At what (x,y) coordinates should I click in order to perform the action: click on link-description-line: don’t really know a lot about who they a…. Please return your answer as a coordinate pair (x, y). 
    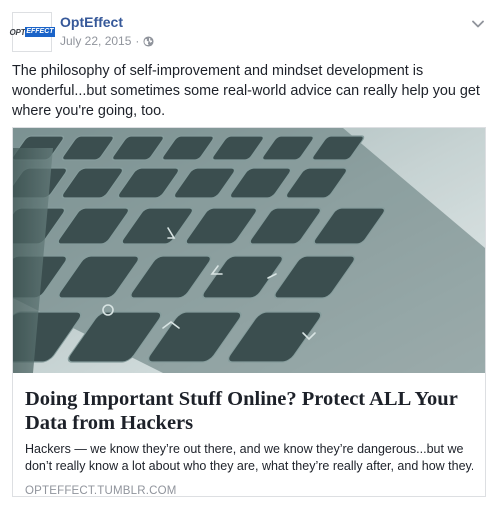
    Looking at the image, I should click on (249, 466).